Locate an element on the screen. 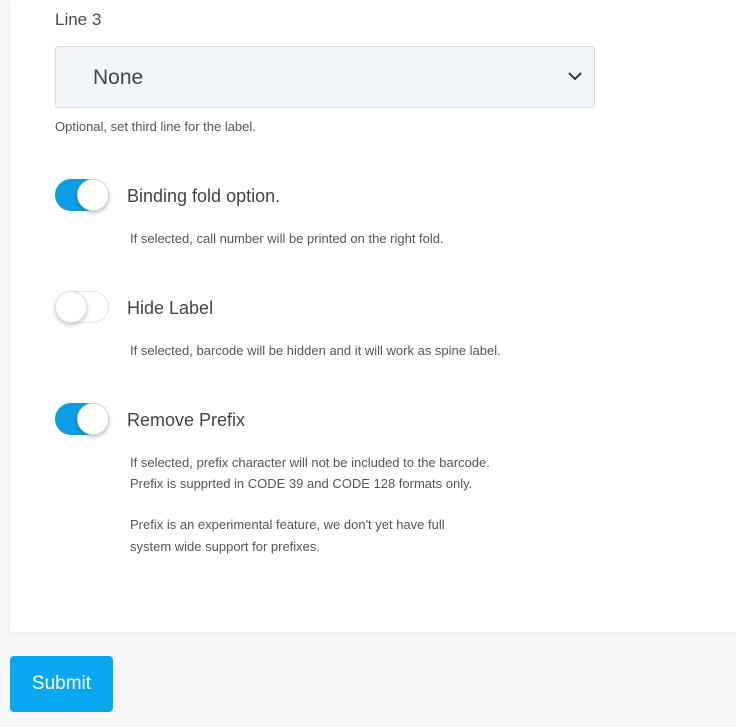  remove-prefix-toggle is located at coordinates (82, 419).